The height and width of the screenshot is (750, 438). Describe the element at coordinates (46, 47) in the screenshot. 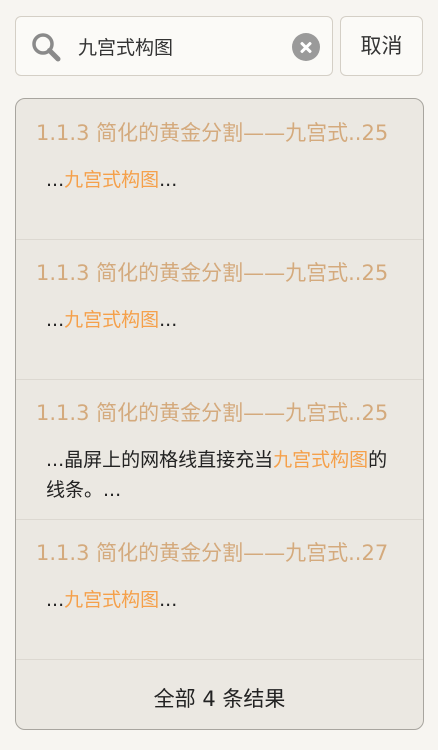

I see `search-icon` at that location.